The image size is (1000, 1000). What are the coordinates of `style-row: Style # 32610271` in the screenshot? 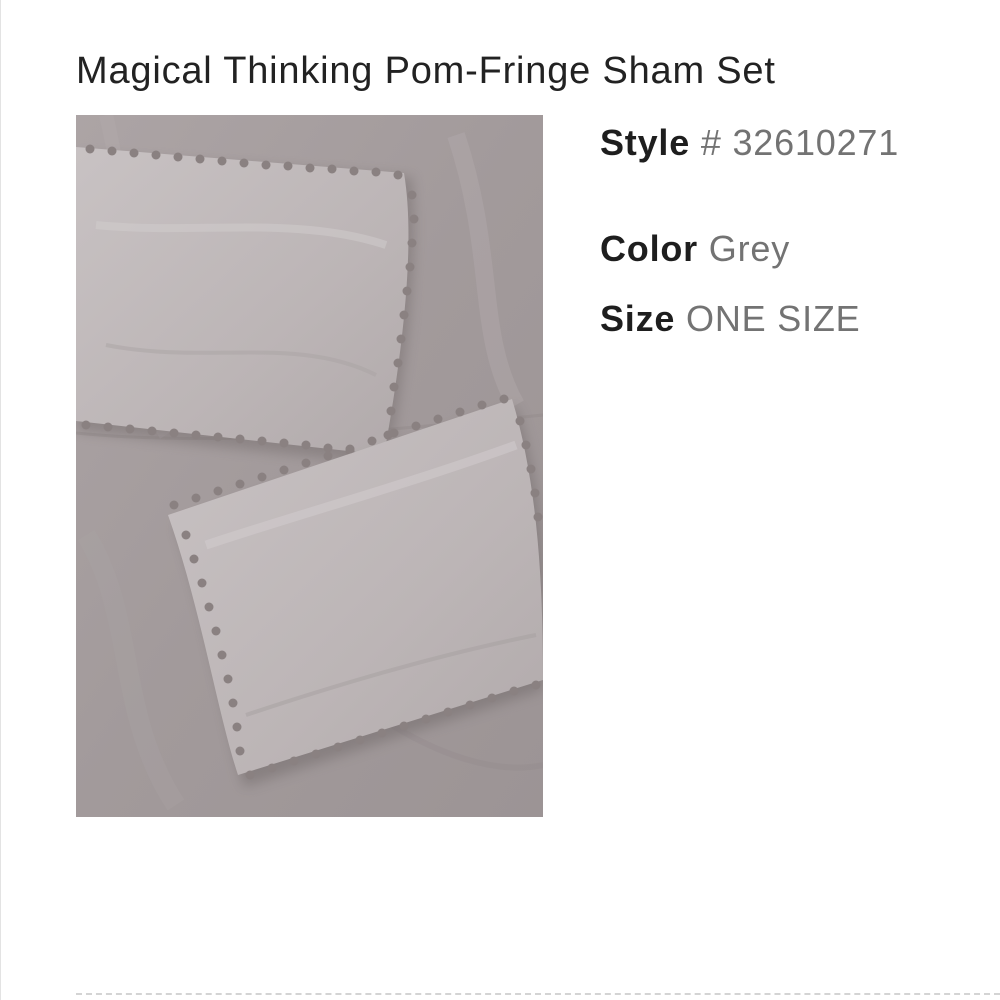 It's located at (749, 143).